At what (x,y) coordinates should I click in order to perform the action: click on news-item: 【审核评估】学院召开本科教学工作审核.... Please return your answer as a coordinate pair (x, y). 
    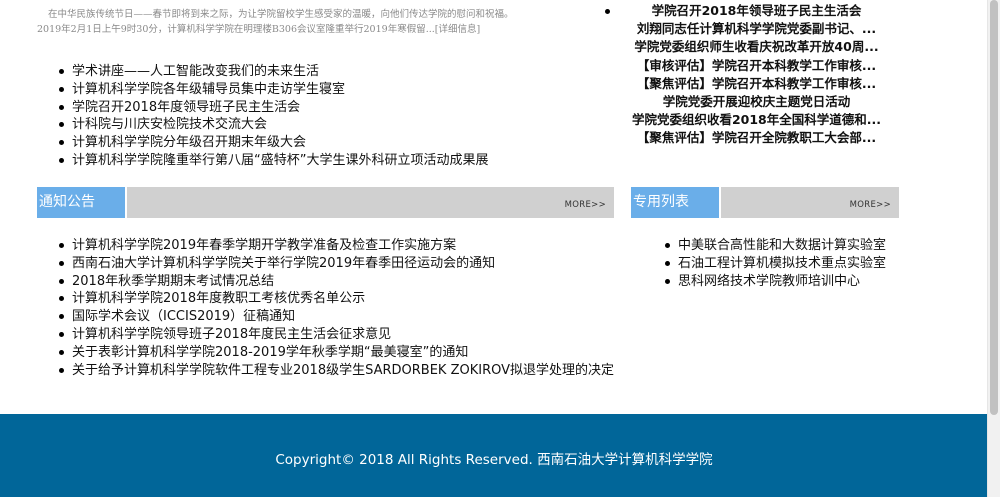
    Looking at the image, I should click on (750, 66).